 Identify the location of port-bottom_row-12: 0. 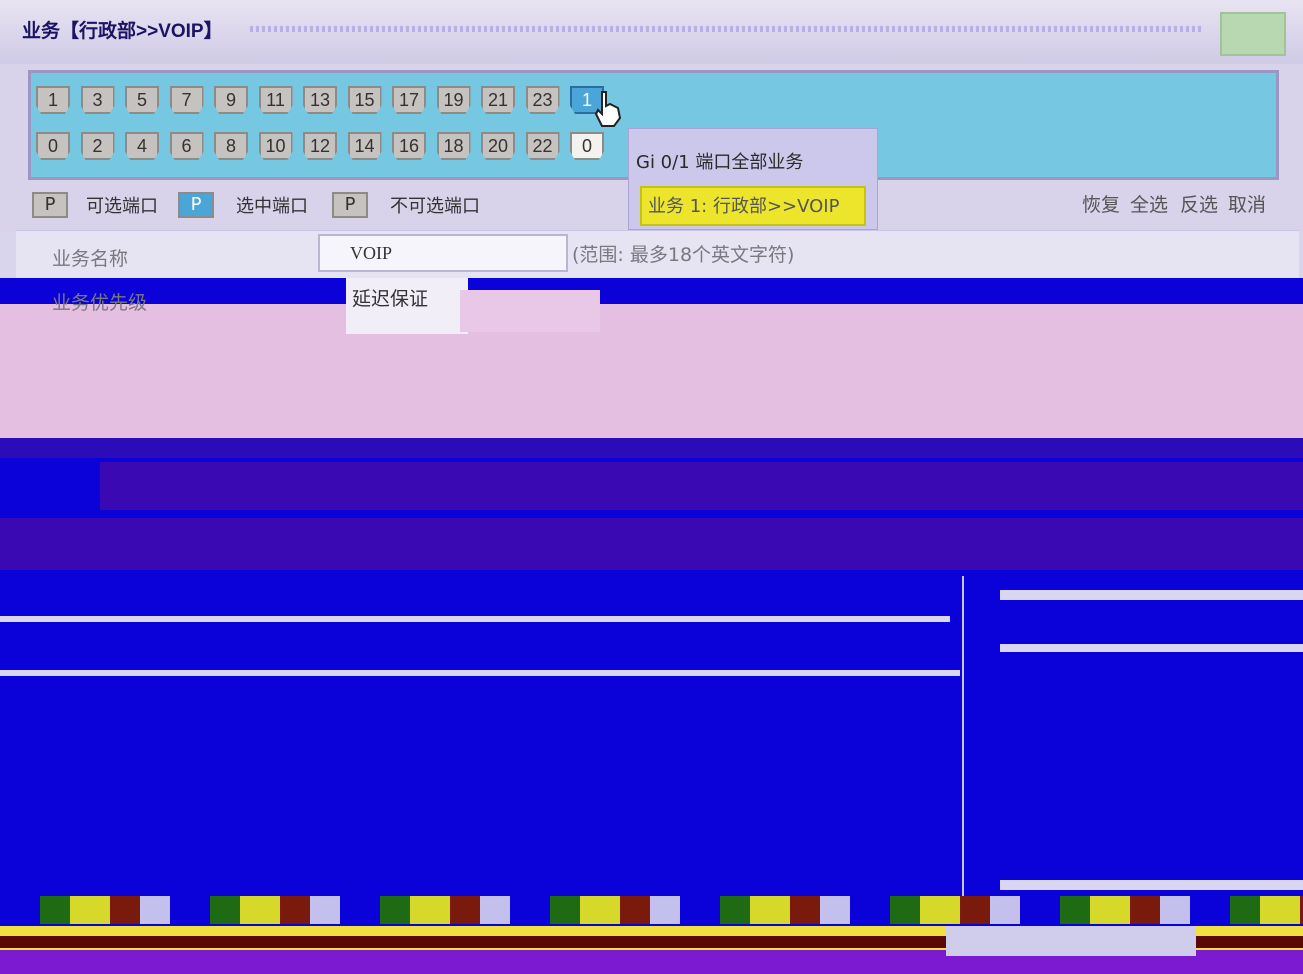
(587, 146).